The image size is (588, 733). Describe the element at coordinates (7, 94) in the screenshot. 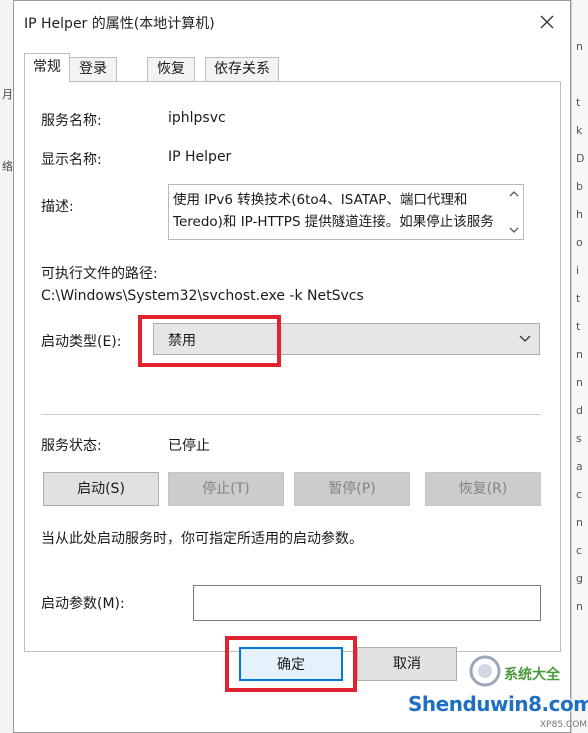

I see `background-glyph: 月` at that location.